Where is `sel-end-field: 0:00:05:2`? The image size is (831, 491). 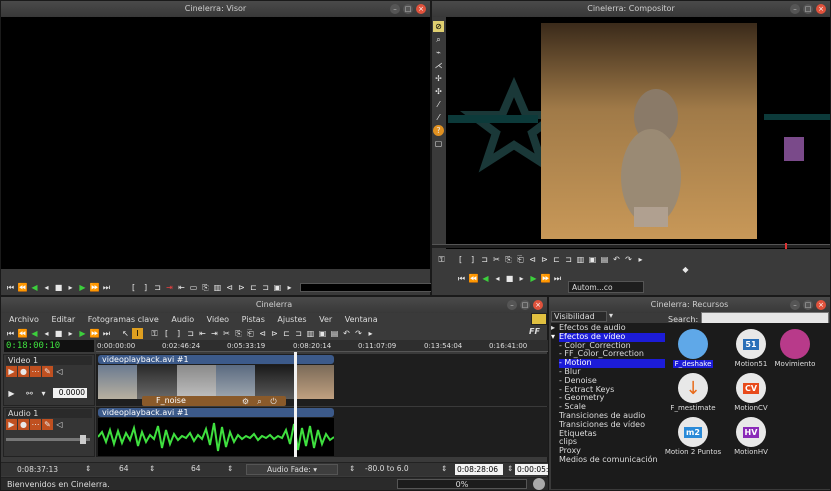 sel-end-field: 0:00:05:2 is located at coordinates (532, 469).